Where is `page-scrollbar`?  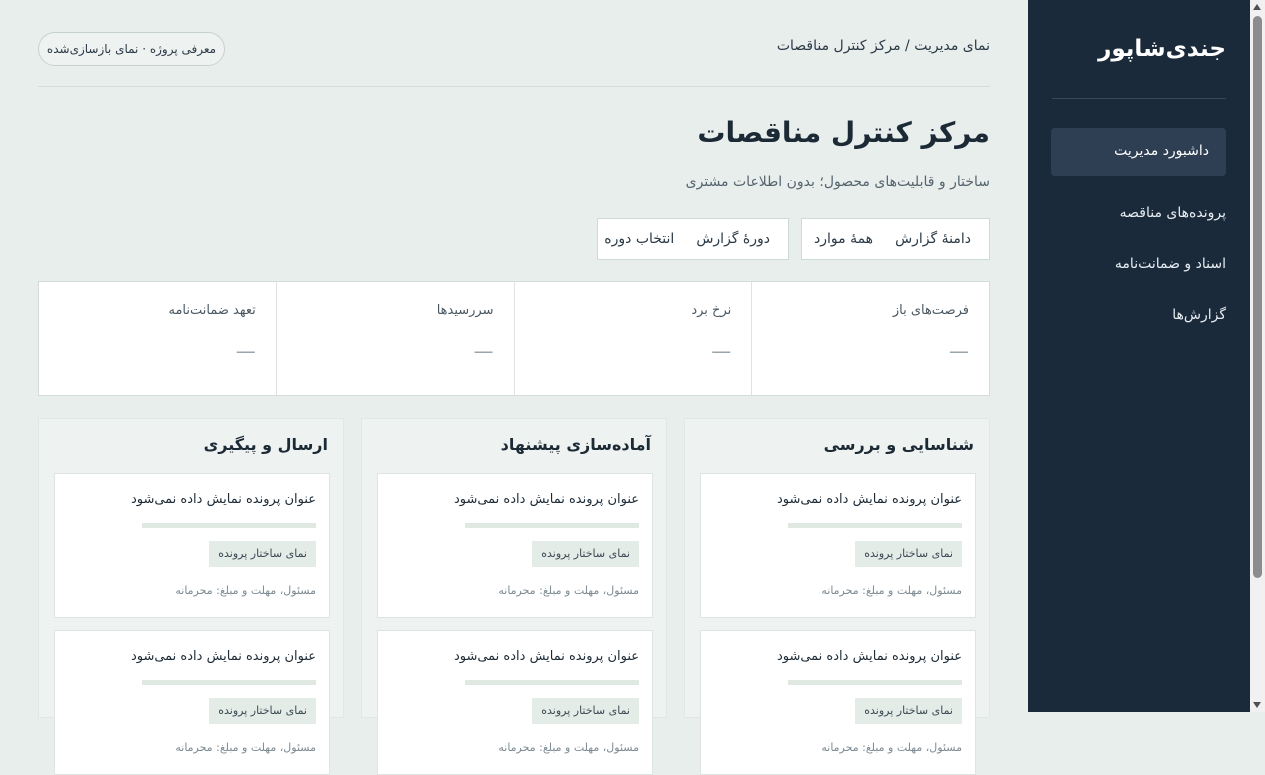 page-scrollbar is located at coordinates (1257, 356).